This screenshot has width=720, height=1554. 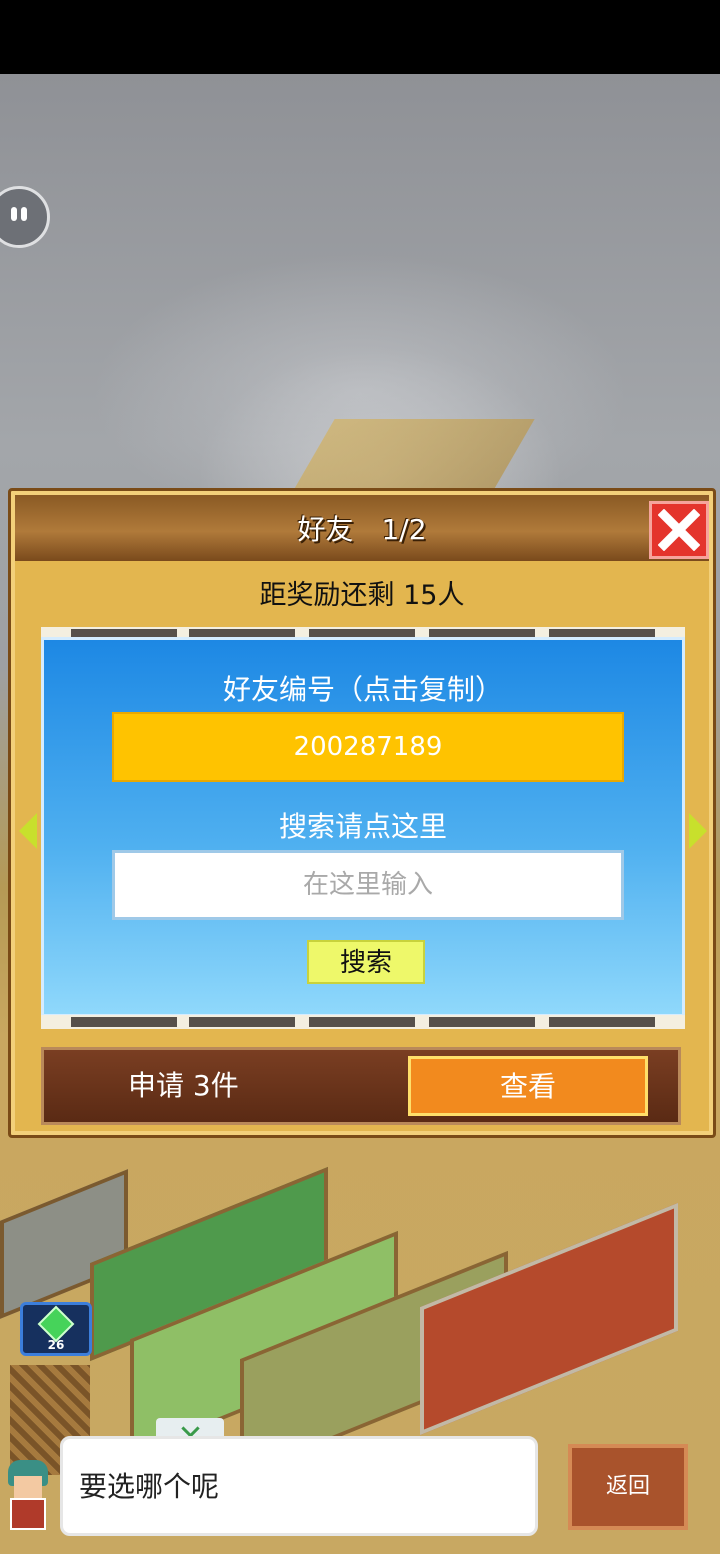 What do you see at coordinates (56, 1324) in the screenshot?
I see `gem-icon` at bounding box center [56, 1324].